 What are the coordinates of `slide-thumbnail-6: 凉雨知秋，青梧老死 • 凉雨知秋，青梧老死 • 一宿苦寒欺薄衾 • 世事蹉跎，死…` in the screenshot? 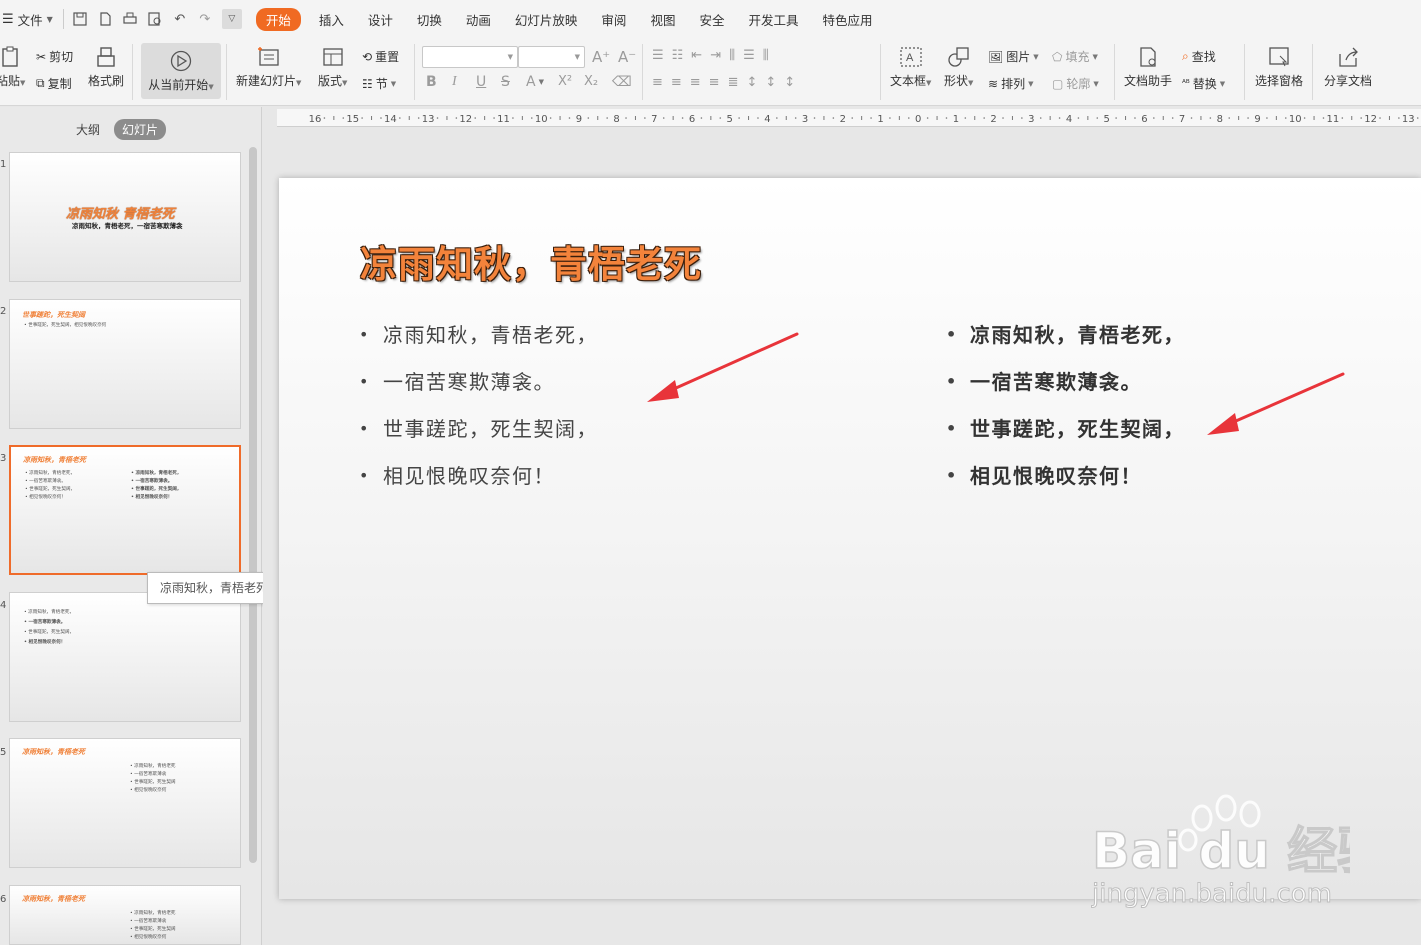 It's located at (125, 915).